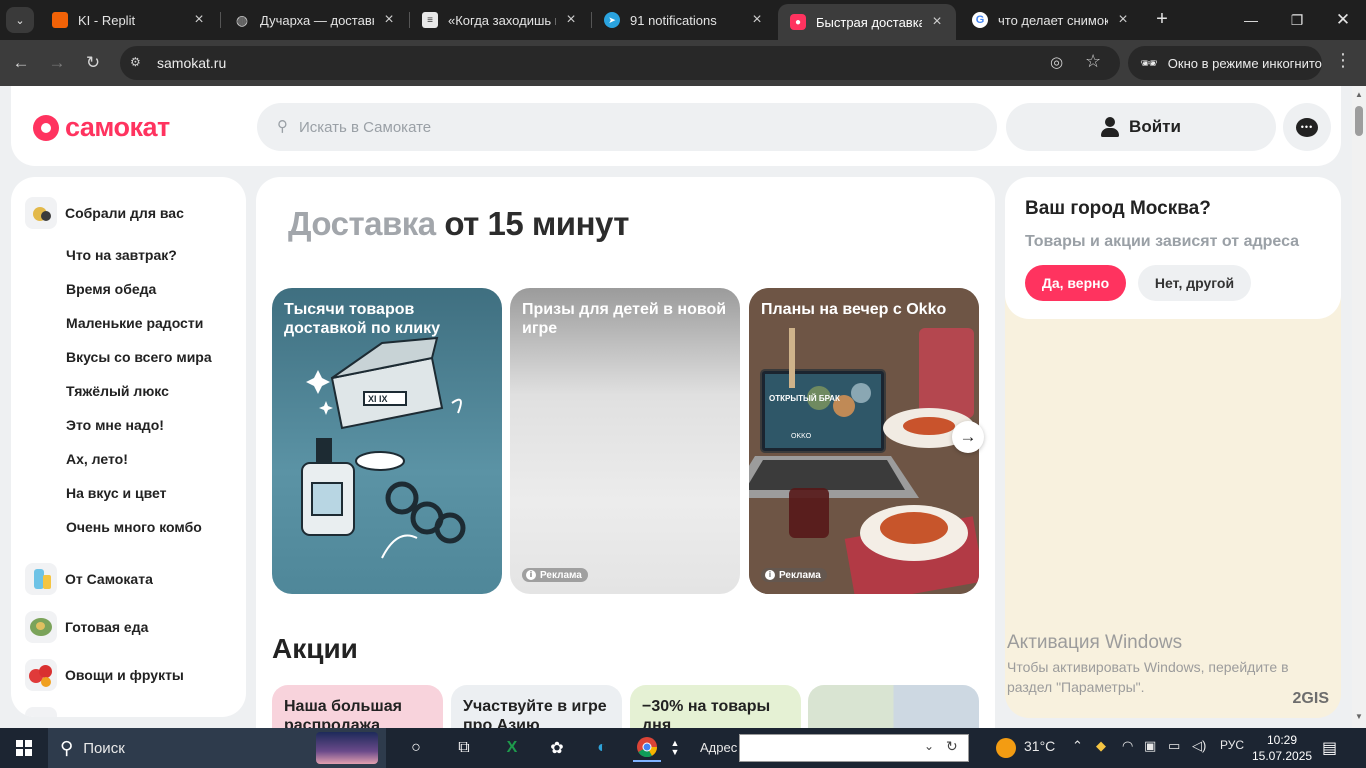 The width and height of the screenshot is (1366, 768). What do you see at coordinates (121, 255) in the screenshot?
I see `sidebar-subitem: Что на завтрак?` at bounding box center [121, 255].